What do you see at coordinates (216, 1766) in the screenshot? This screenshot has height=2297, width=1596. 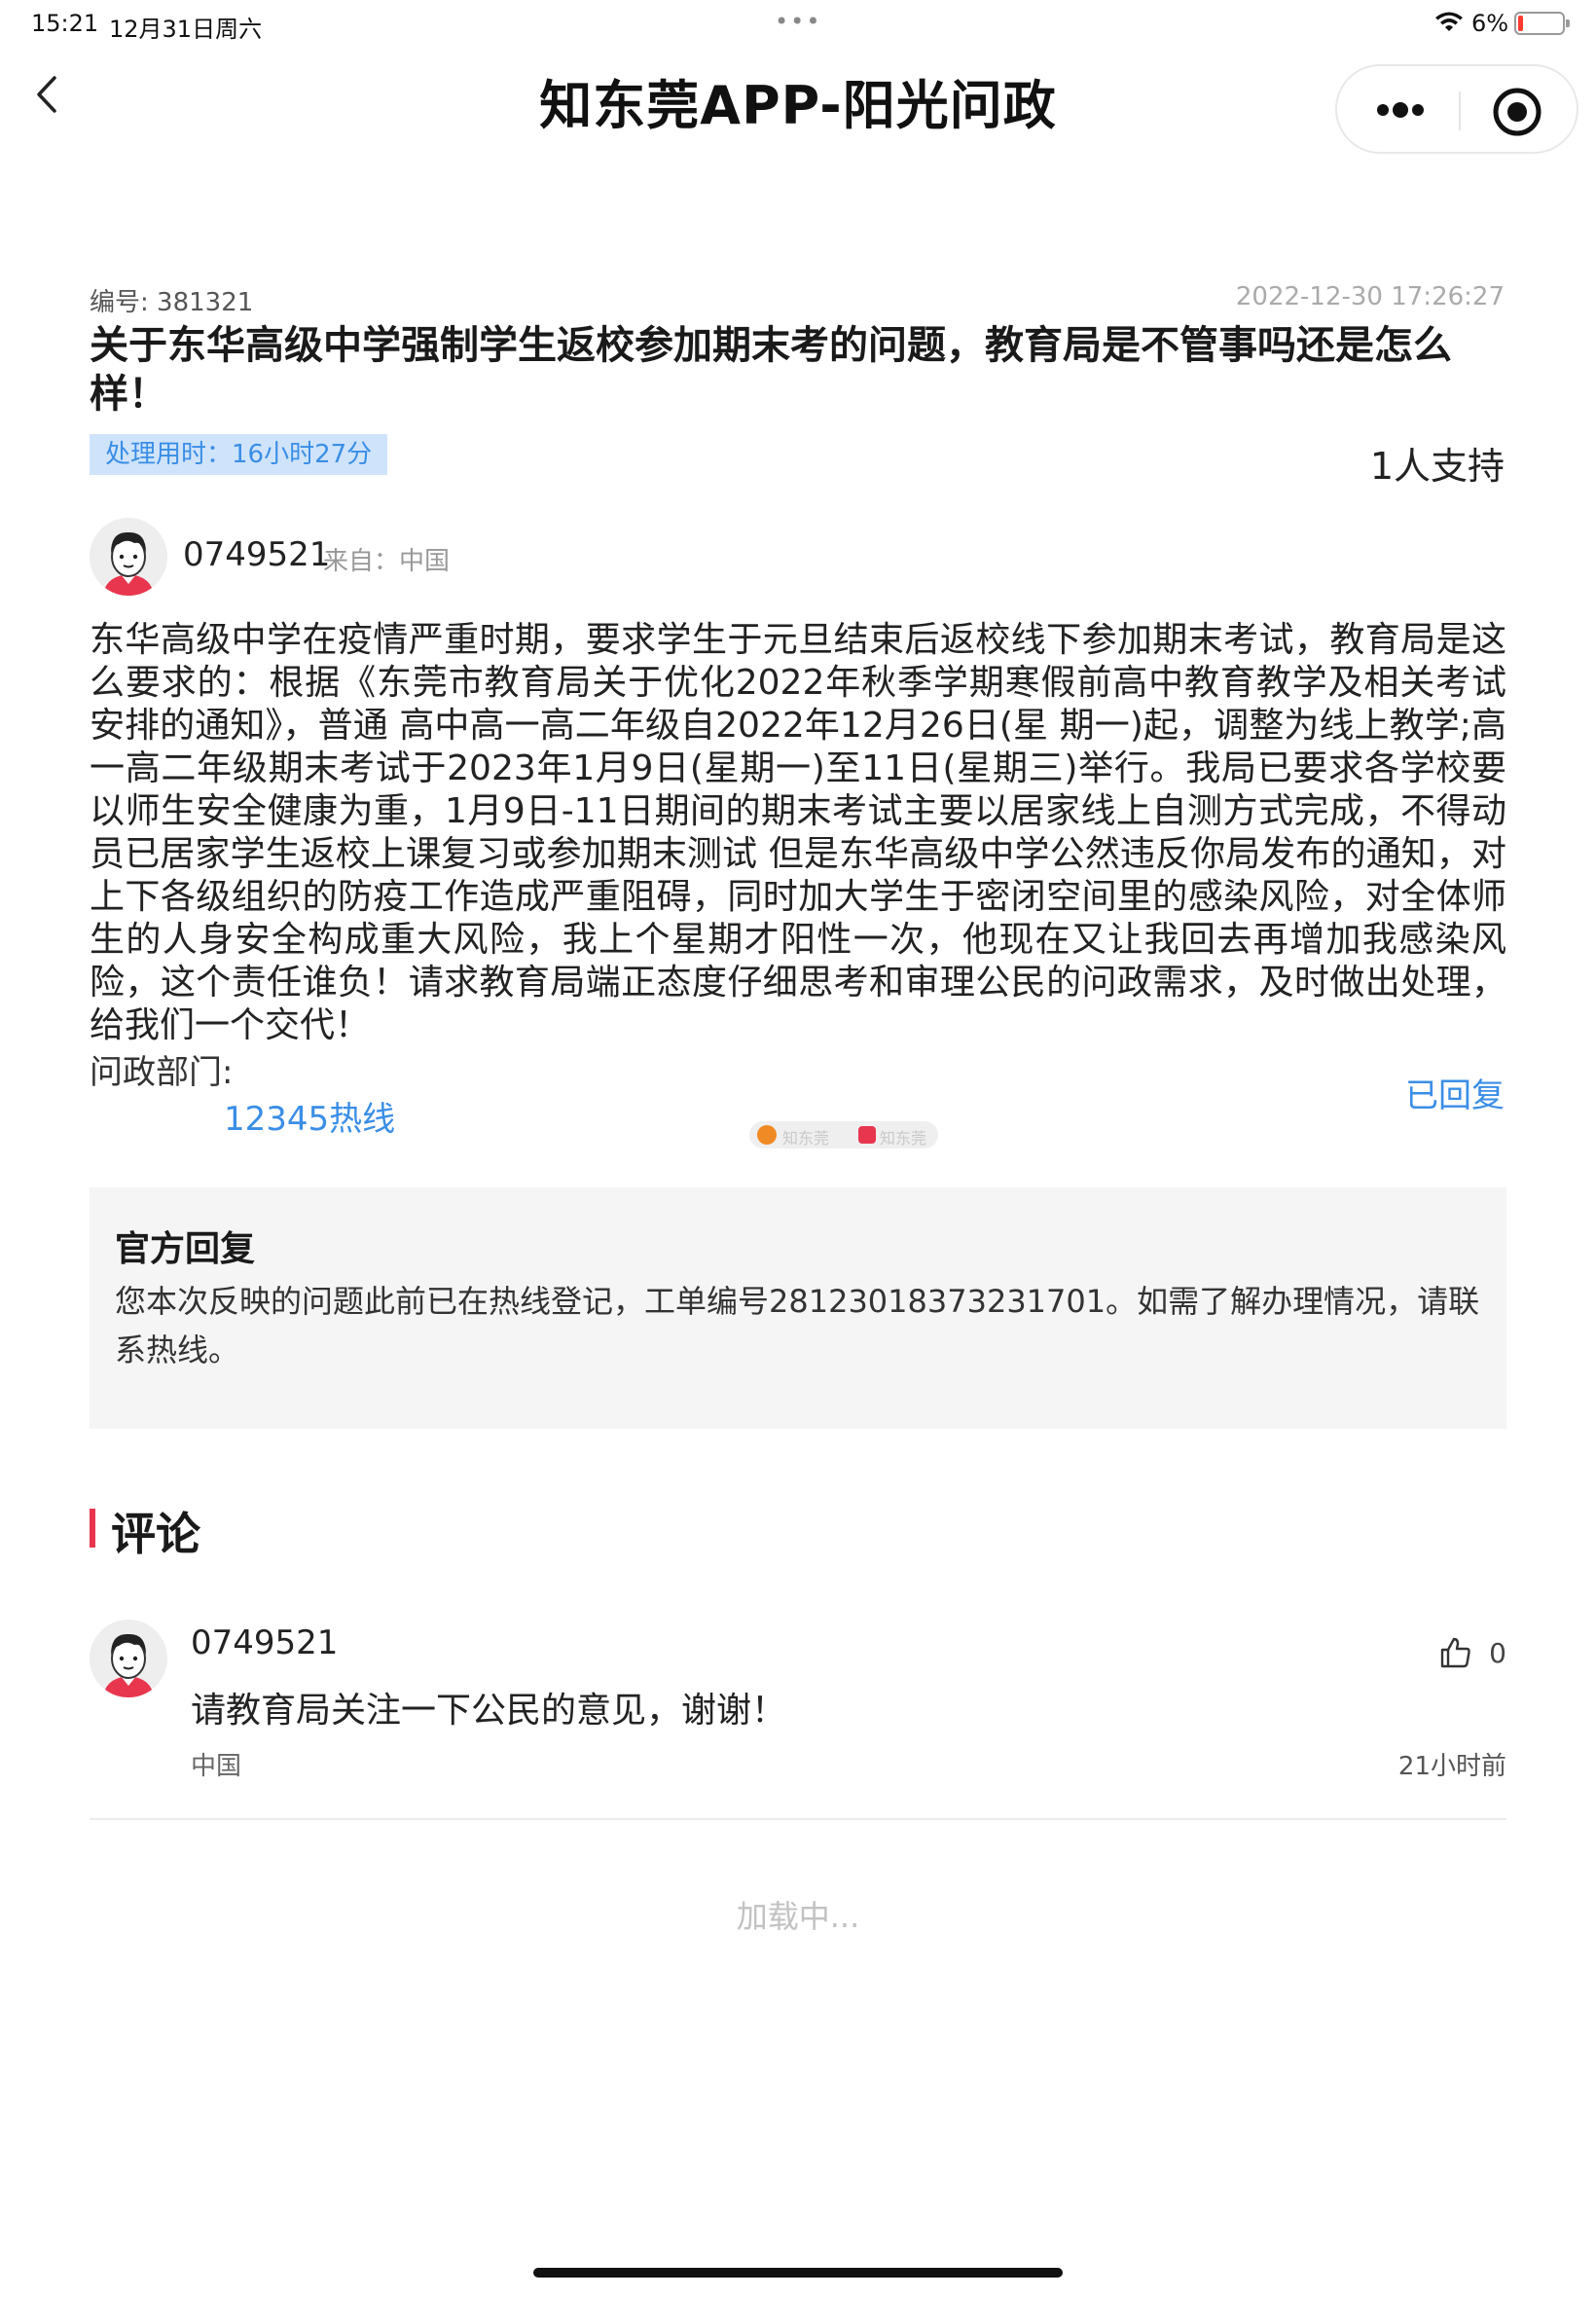 I see `comment-location: 中国` at bounding box center [216, 1766].